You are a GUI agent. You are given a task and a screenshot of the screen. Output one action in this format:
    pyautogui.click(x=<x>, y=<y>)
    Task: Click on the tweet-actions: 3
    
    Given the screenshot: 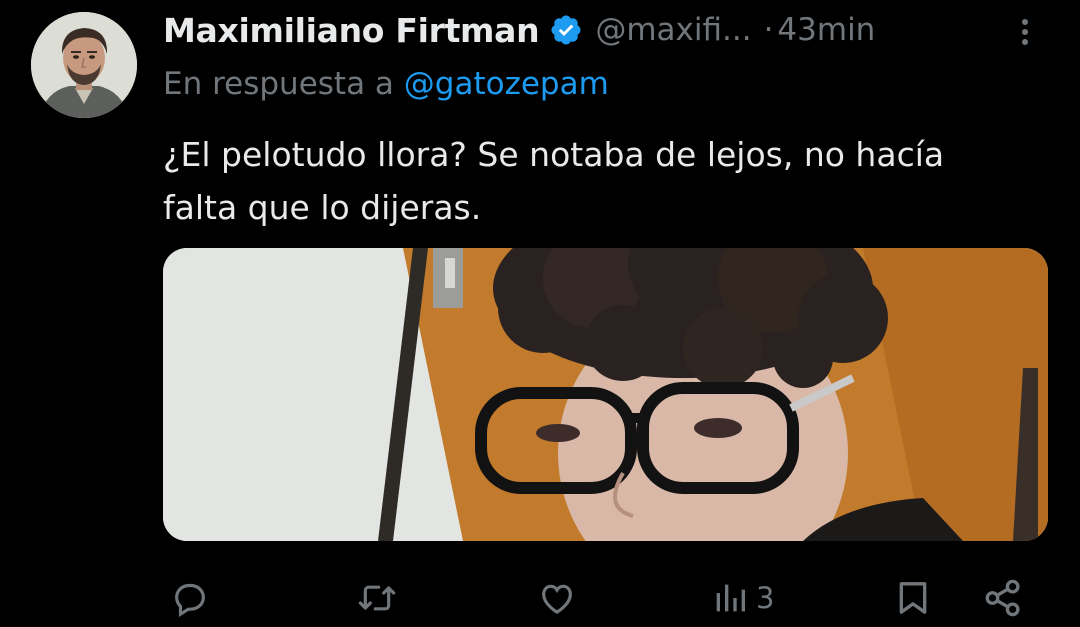 What is the action you would take?
    pyautogui.click(x=540, y=598)
    